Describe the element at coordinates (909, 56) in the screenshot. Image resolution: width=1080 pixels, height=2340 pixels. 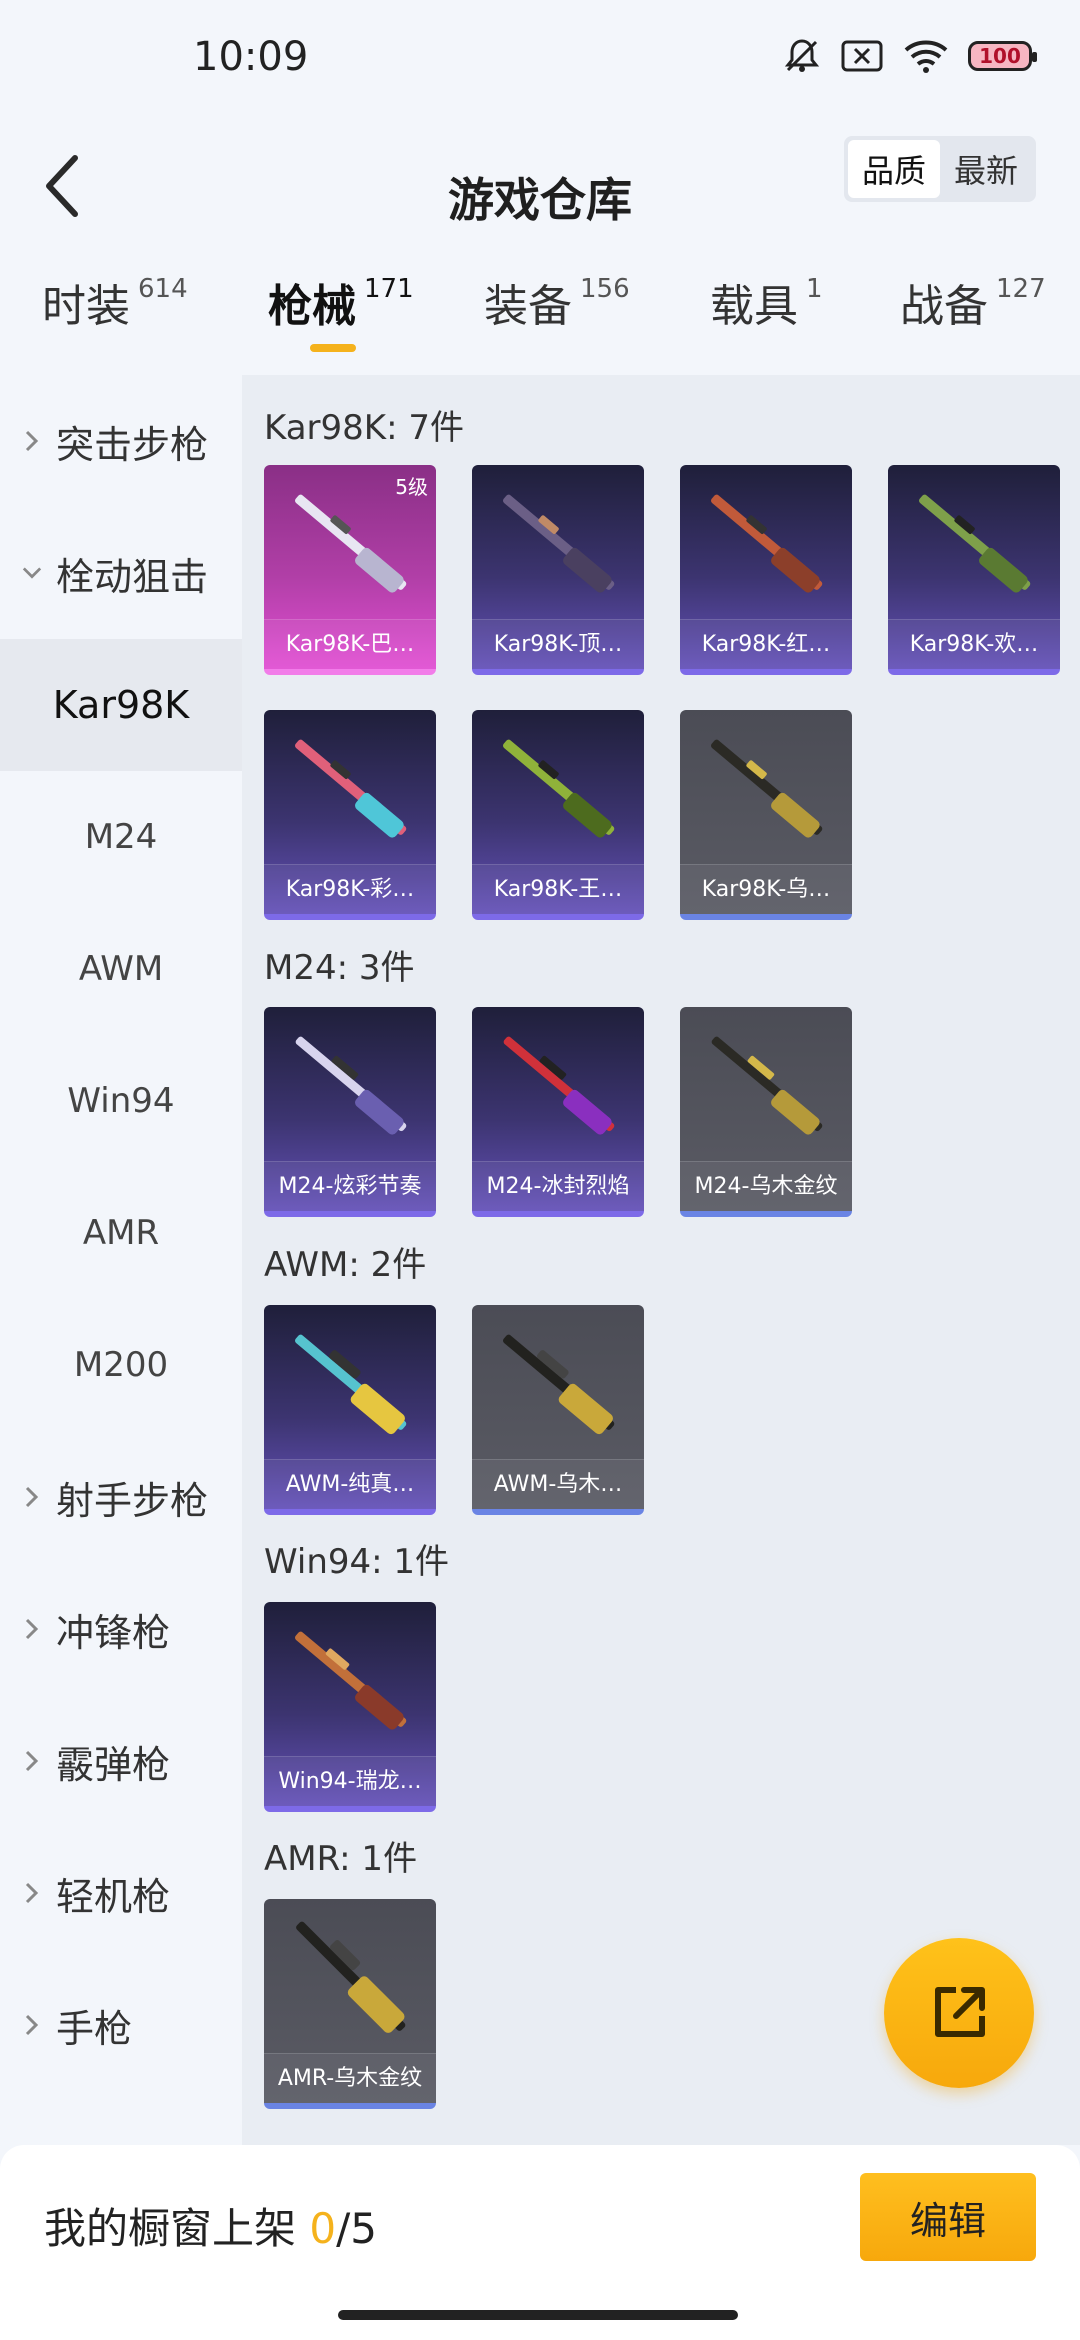
I see `status-icons: 100` at that location.